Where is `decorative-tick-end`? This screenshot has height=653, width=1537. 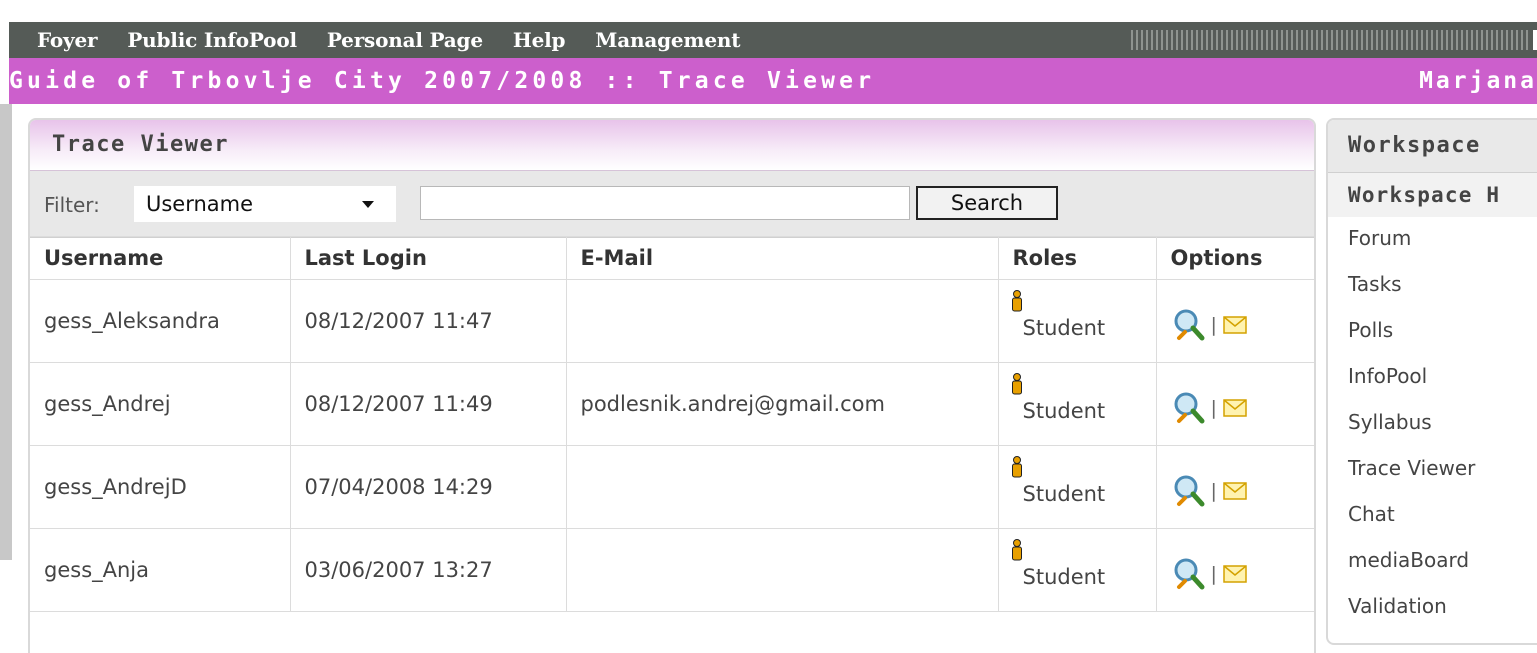
decorative-tick-end is located at coordinates (1535, 40).